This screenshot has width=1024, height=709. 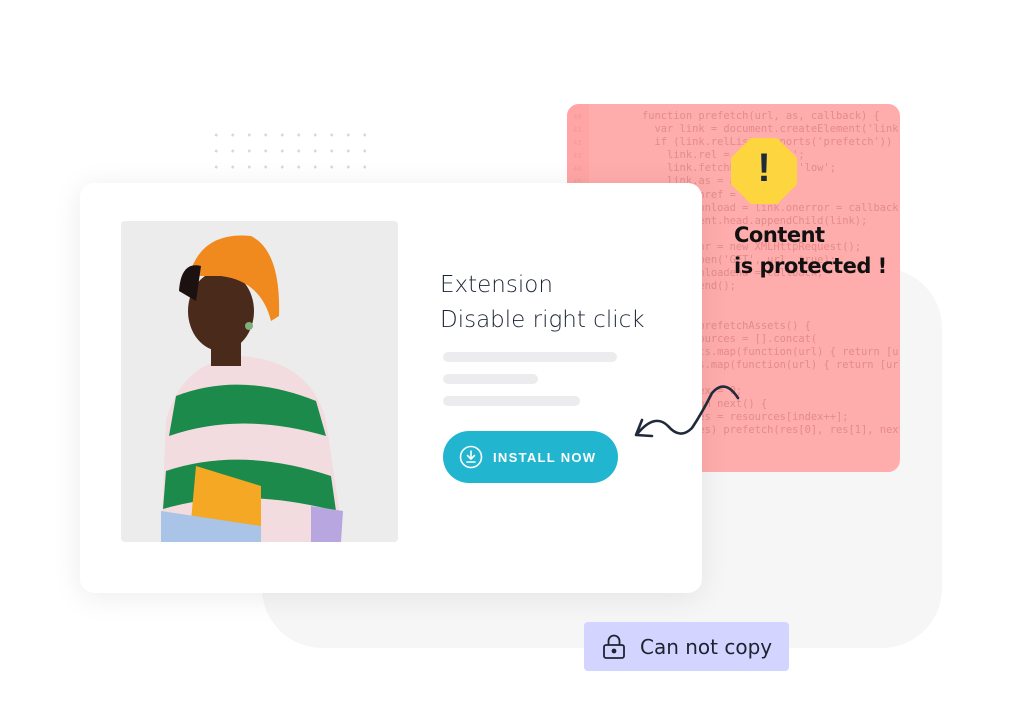 I want to click on curvy-arrow-icon, so click(x=687, y=411).